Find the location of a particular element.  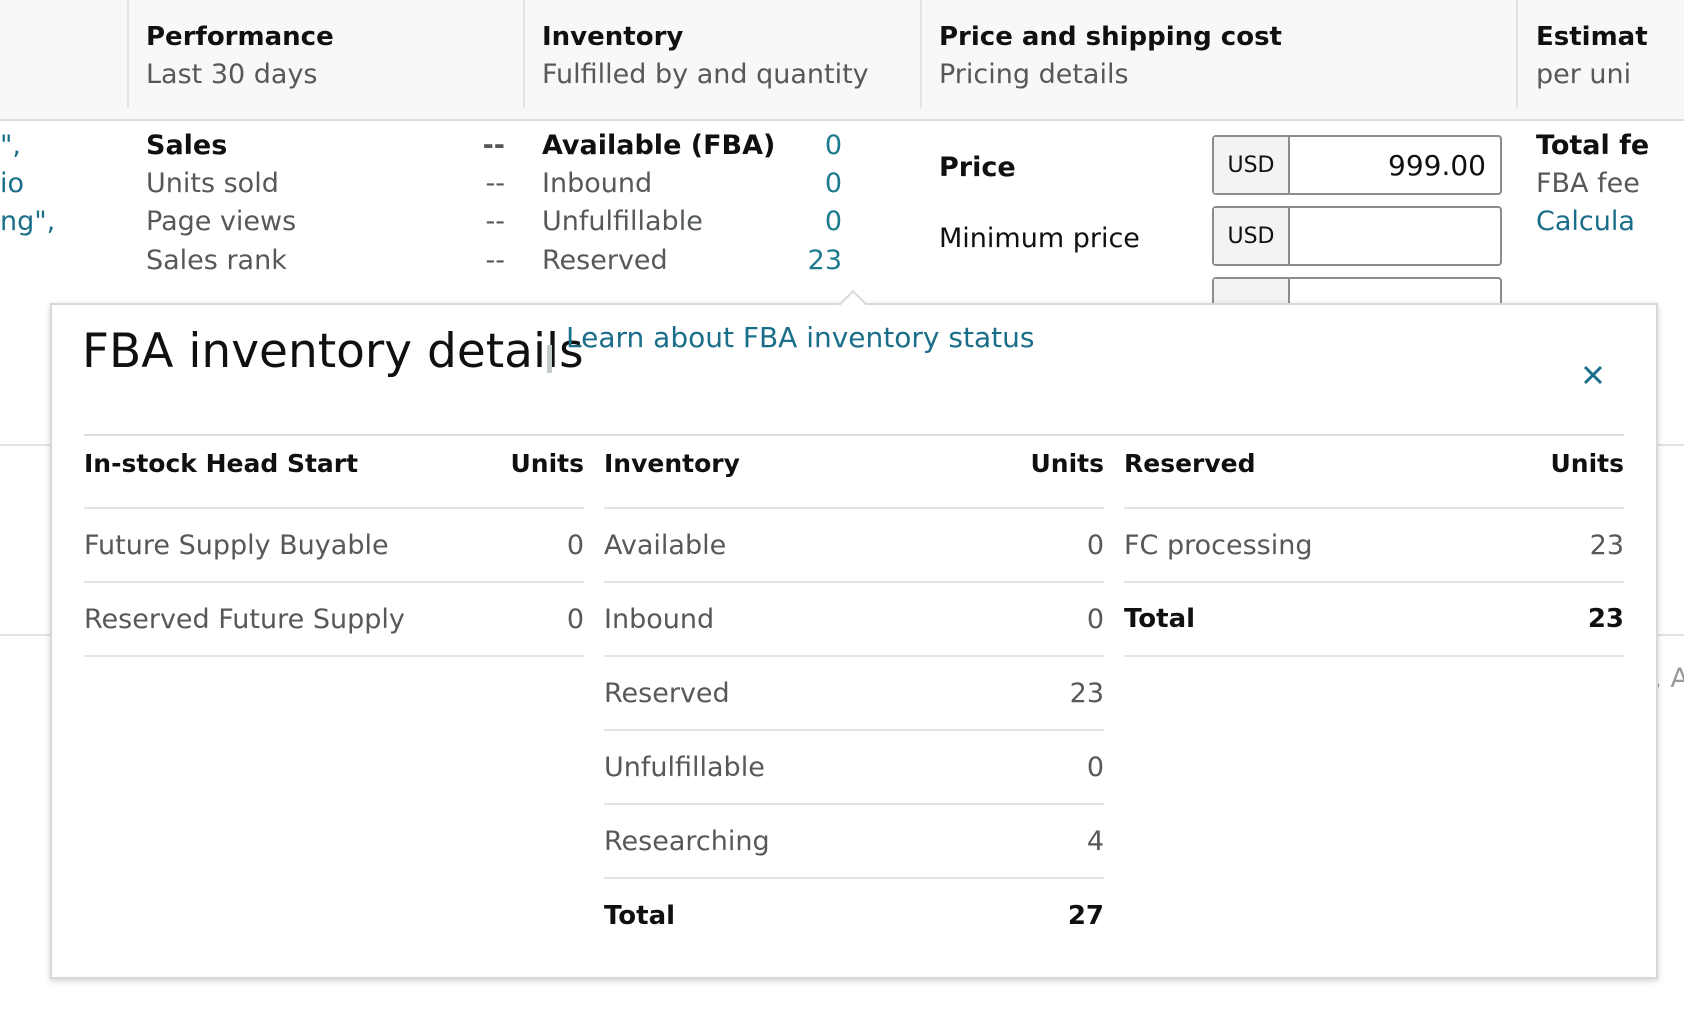

reserved-table: Reserved Units FC processing 23 Total 23 is located at coordinates (1374, 553).